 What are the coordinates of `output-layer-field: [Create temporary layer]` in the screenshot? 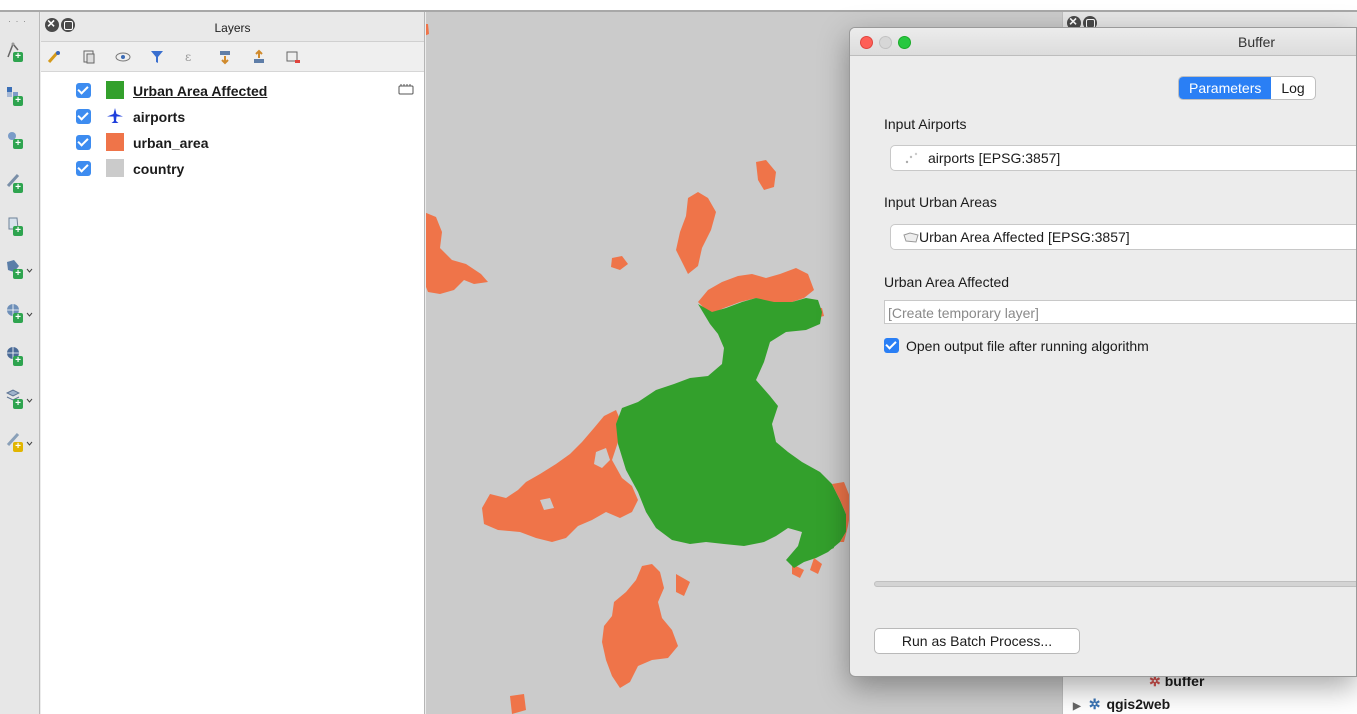 It's located at (1120, 312).